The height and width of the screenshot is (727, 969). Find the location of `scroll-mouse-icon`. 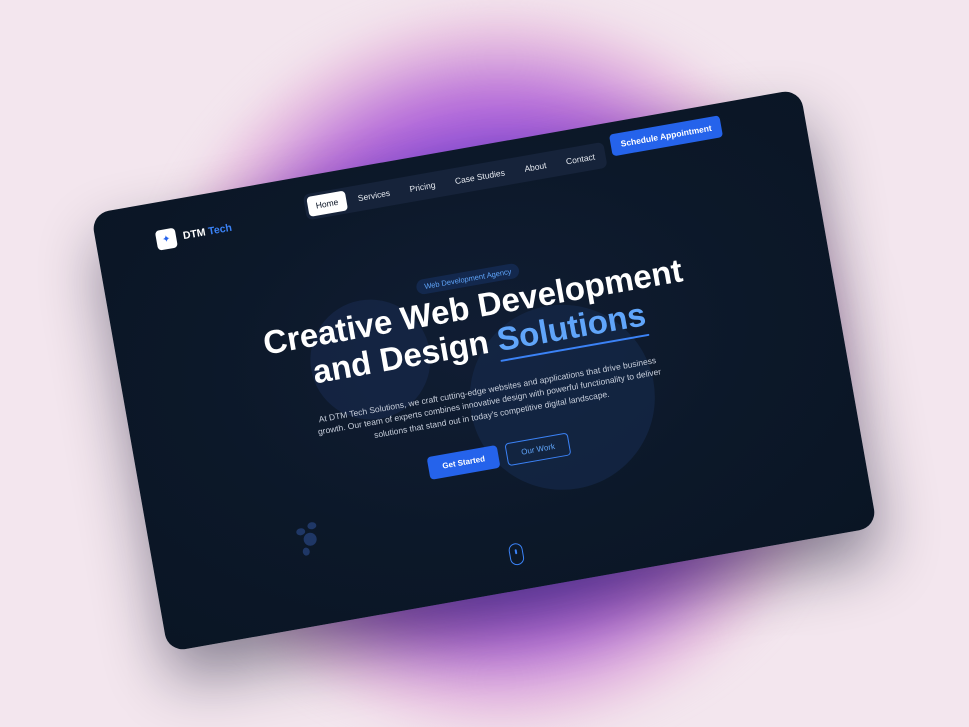

scroll-mouse-icon is located at coordinates (516, 554).